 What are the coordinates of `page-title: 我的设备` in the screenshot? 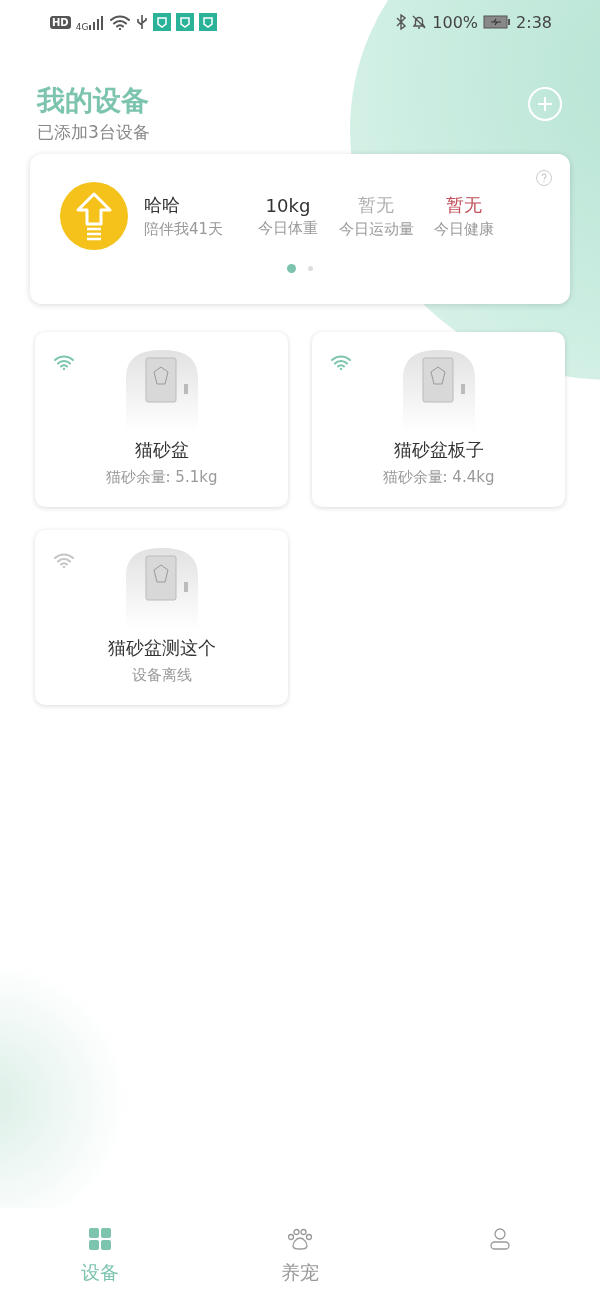 It's located at (93, 100).